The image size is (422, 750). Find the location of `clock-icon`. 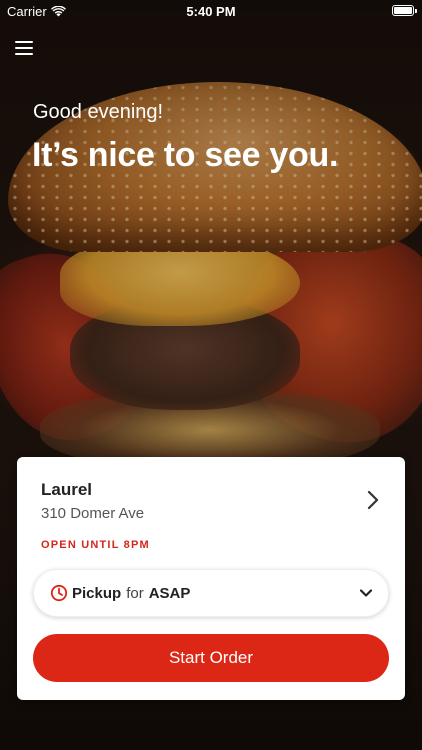

clock-icon is located at coordinates (59, 593).